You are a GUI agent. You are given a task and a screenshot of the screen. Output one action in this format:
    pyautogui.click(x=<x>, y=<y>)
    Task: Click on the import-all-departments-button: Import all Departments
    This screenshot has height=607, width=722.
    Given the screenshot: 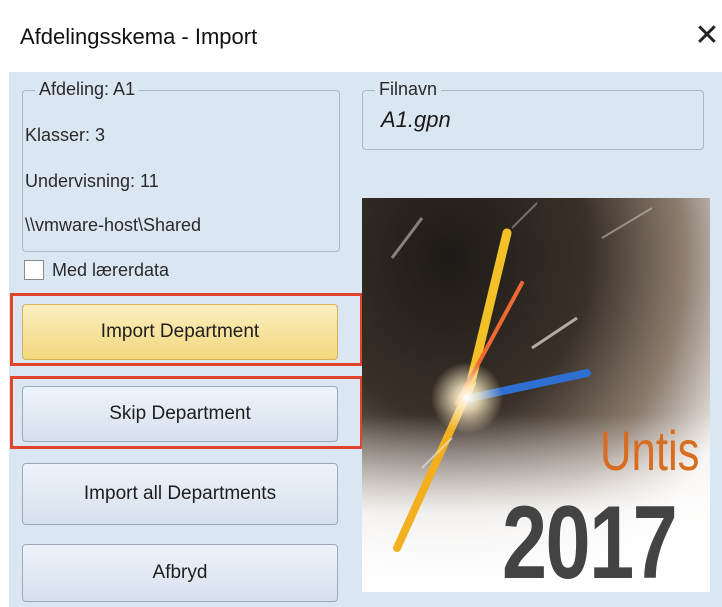 What is the action you would take?
    pyautogui.click(x=180, y=494)
    